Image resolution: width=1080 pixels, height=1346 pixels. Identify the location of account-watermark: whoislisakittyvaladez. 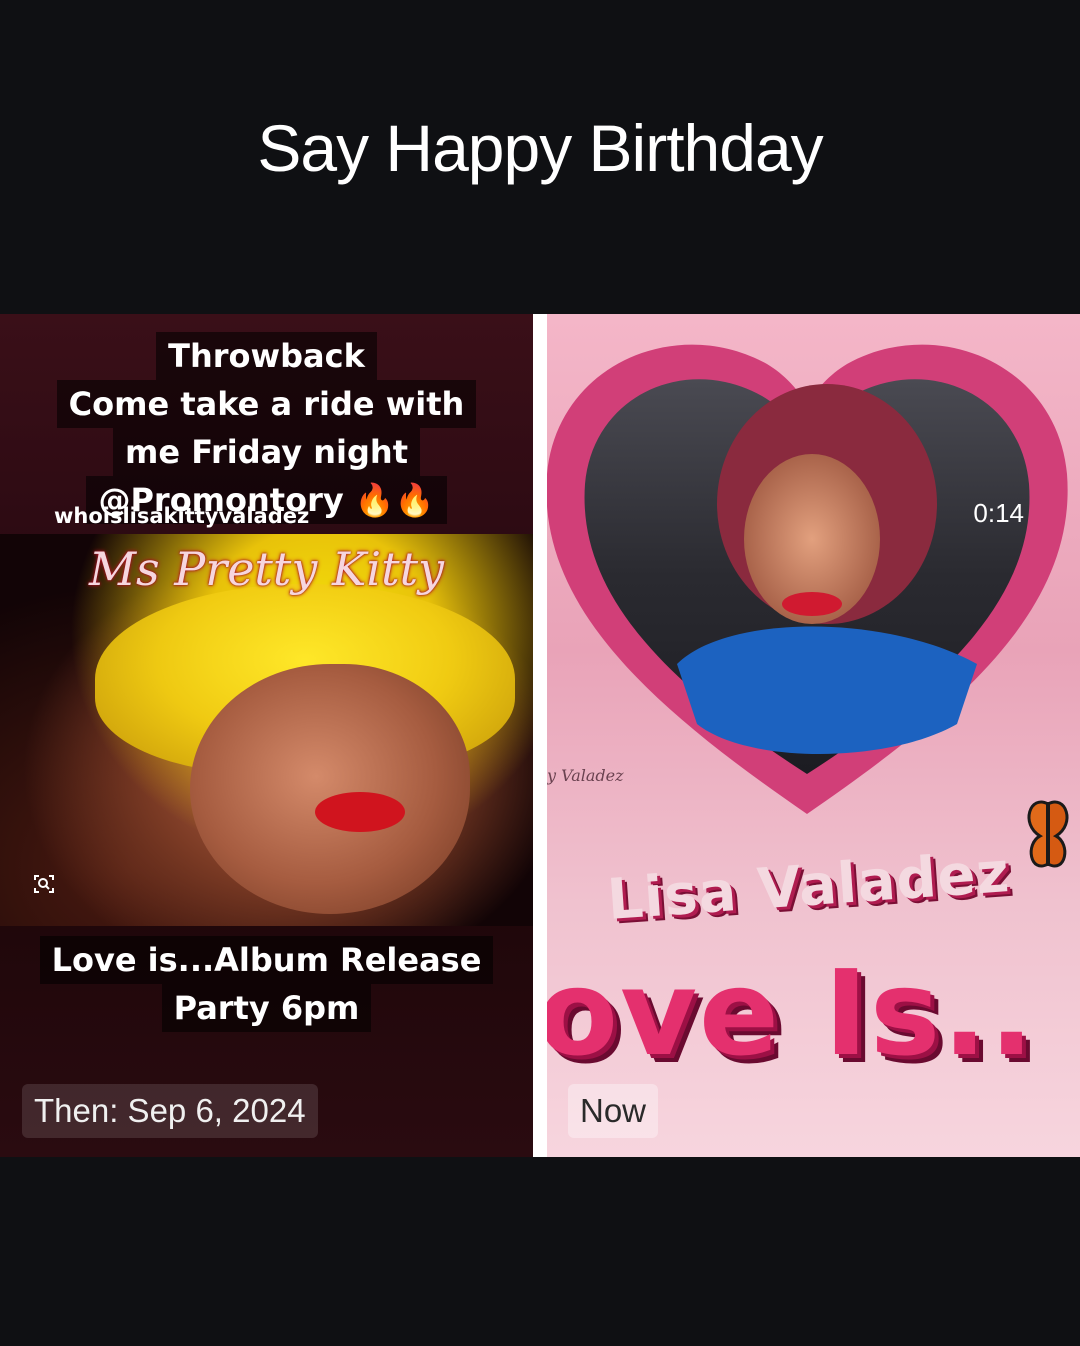
(182, 516).